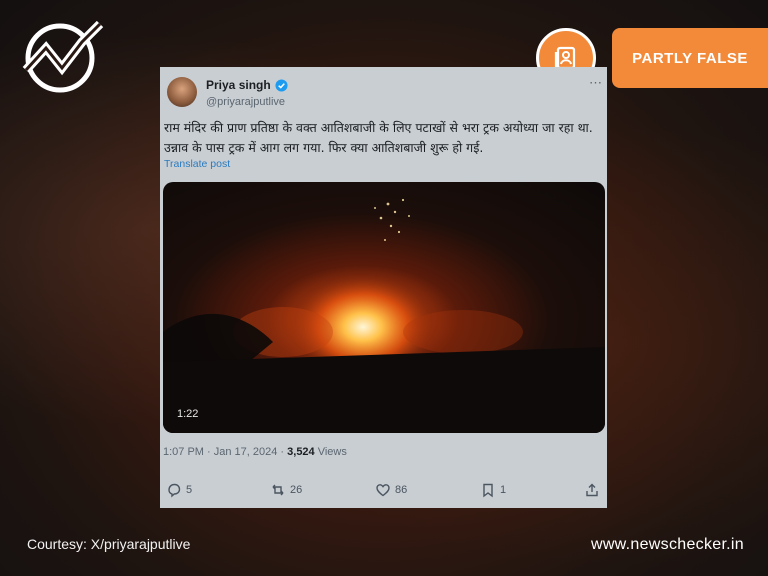 The image size is (768, 576). Describe the element at coordinates (690, 58) in the screenshot. I see `verdict-label: PARTLY FALSE` at that location.